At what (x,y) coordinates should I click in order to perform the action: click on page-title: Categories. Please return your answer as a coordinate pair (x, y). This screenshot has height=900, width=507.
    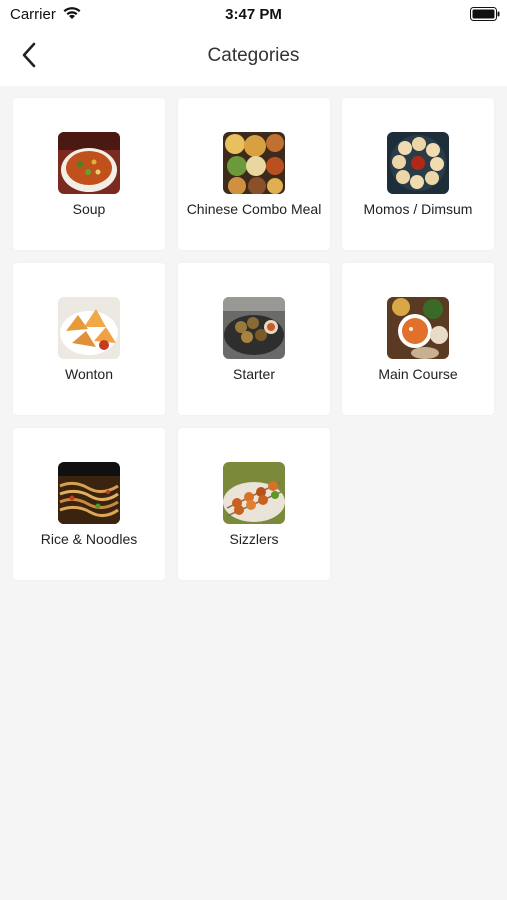
    Looking at the image, I should click on (253, 55).